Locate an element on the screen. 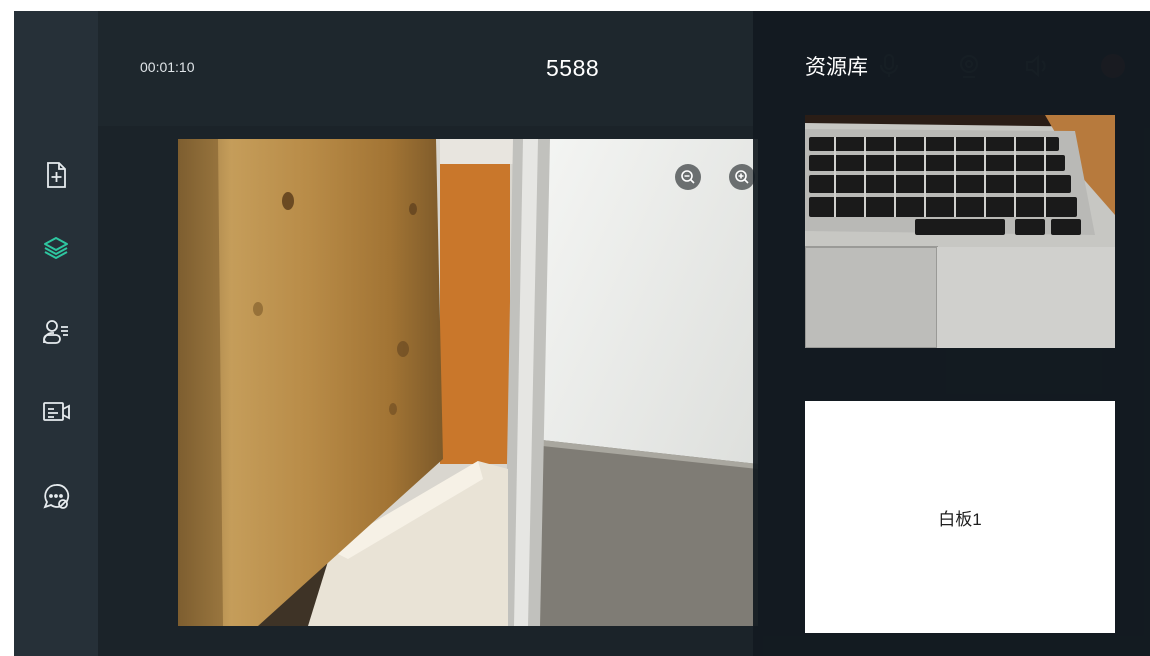 This screenshot has width=1150, height=656. sidebar-item-chat-mute is located at coordinates (56, 496).